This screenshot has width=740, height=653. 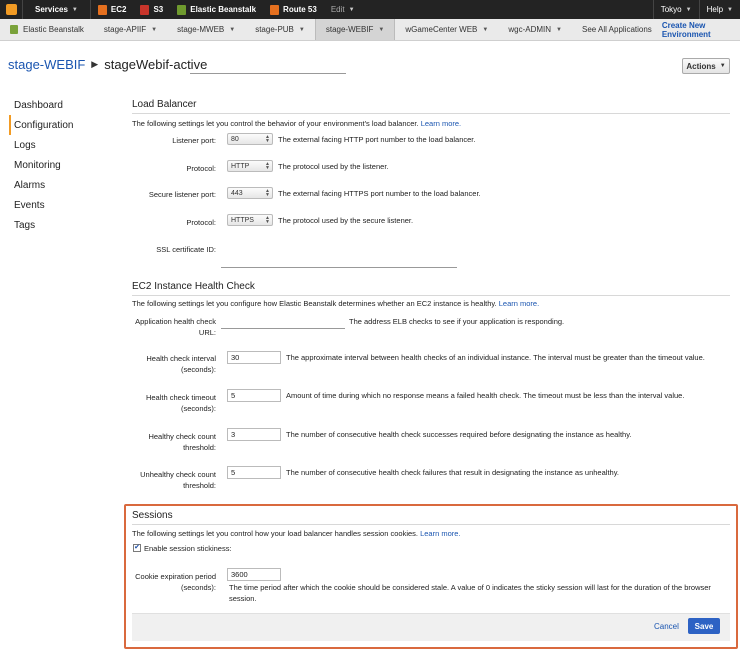 What do you see at coordinates (446, 29) in the screenshot?
I see `app-tab-wgamecenter-web: wGameCenter WEB ▼` at bounding box center [446, 29].